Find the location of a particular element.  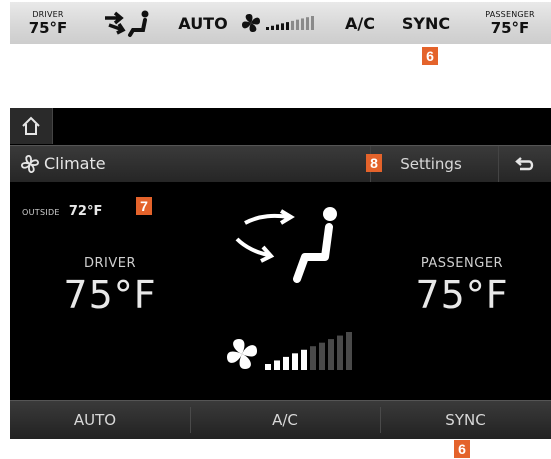

title-bar: Climate Settings is located at coordinates (280, 163).